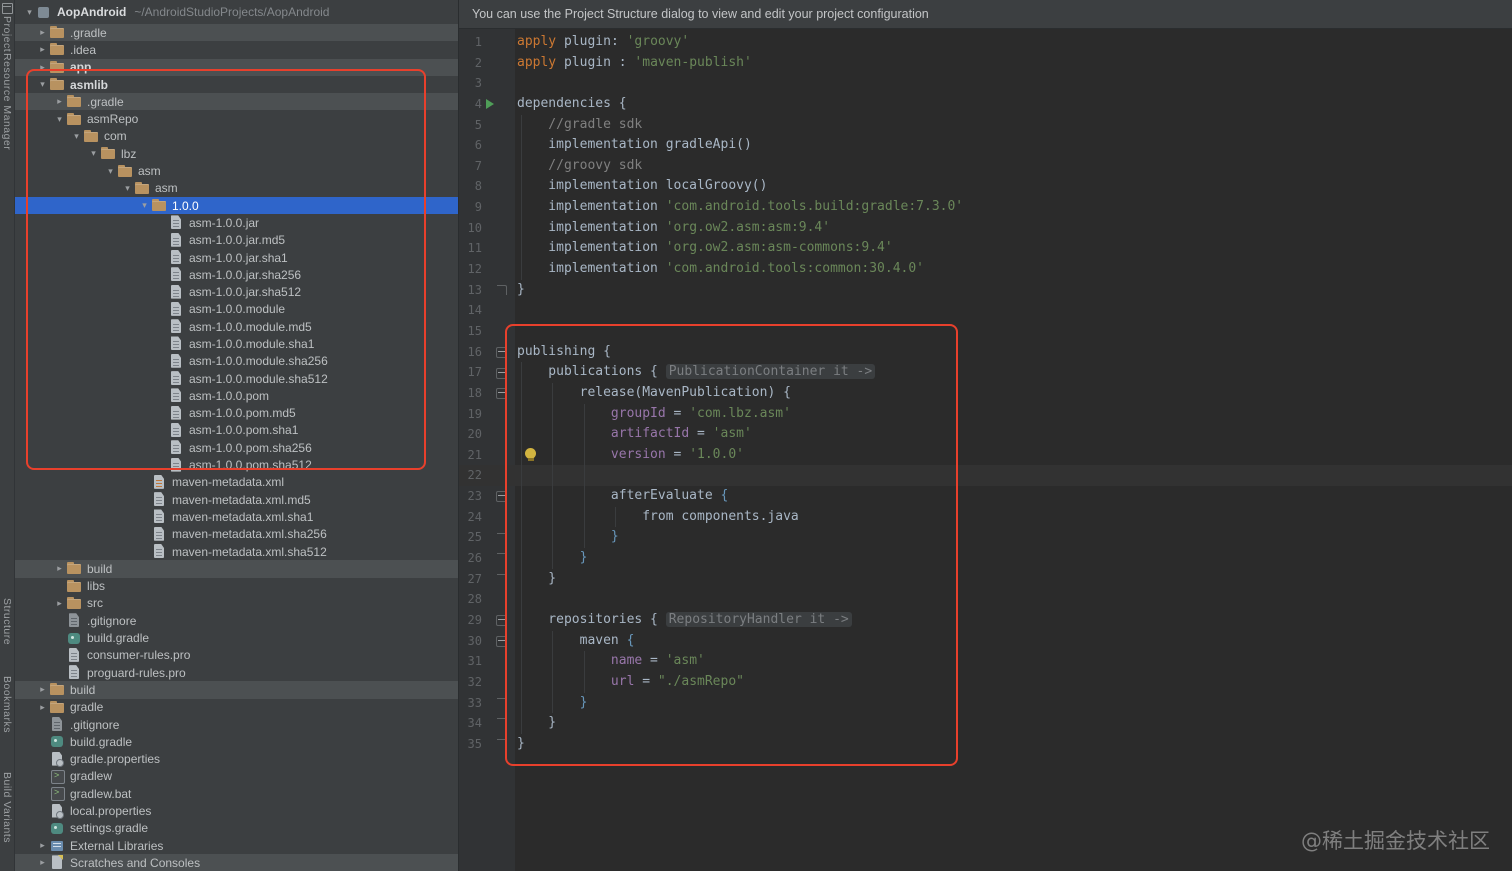 The width and height of the screenshot is (1512, 871). Describe the element at coordinates (236, 482) in the screenshot. I see `tree-row: maven-metadata.xml` at that location.